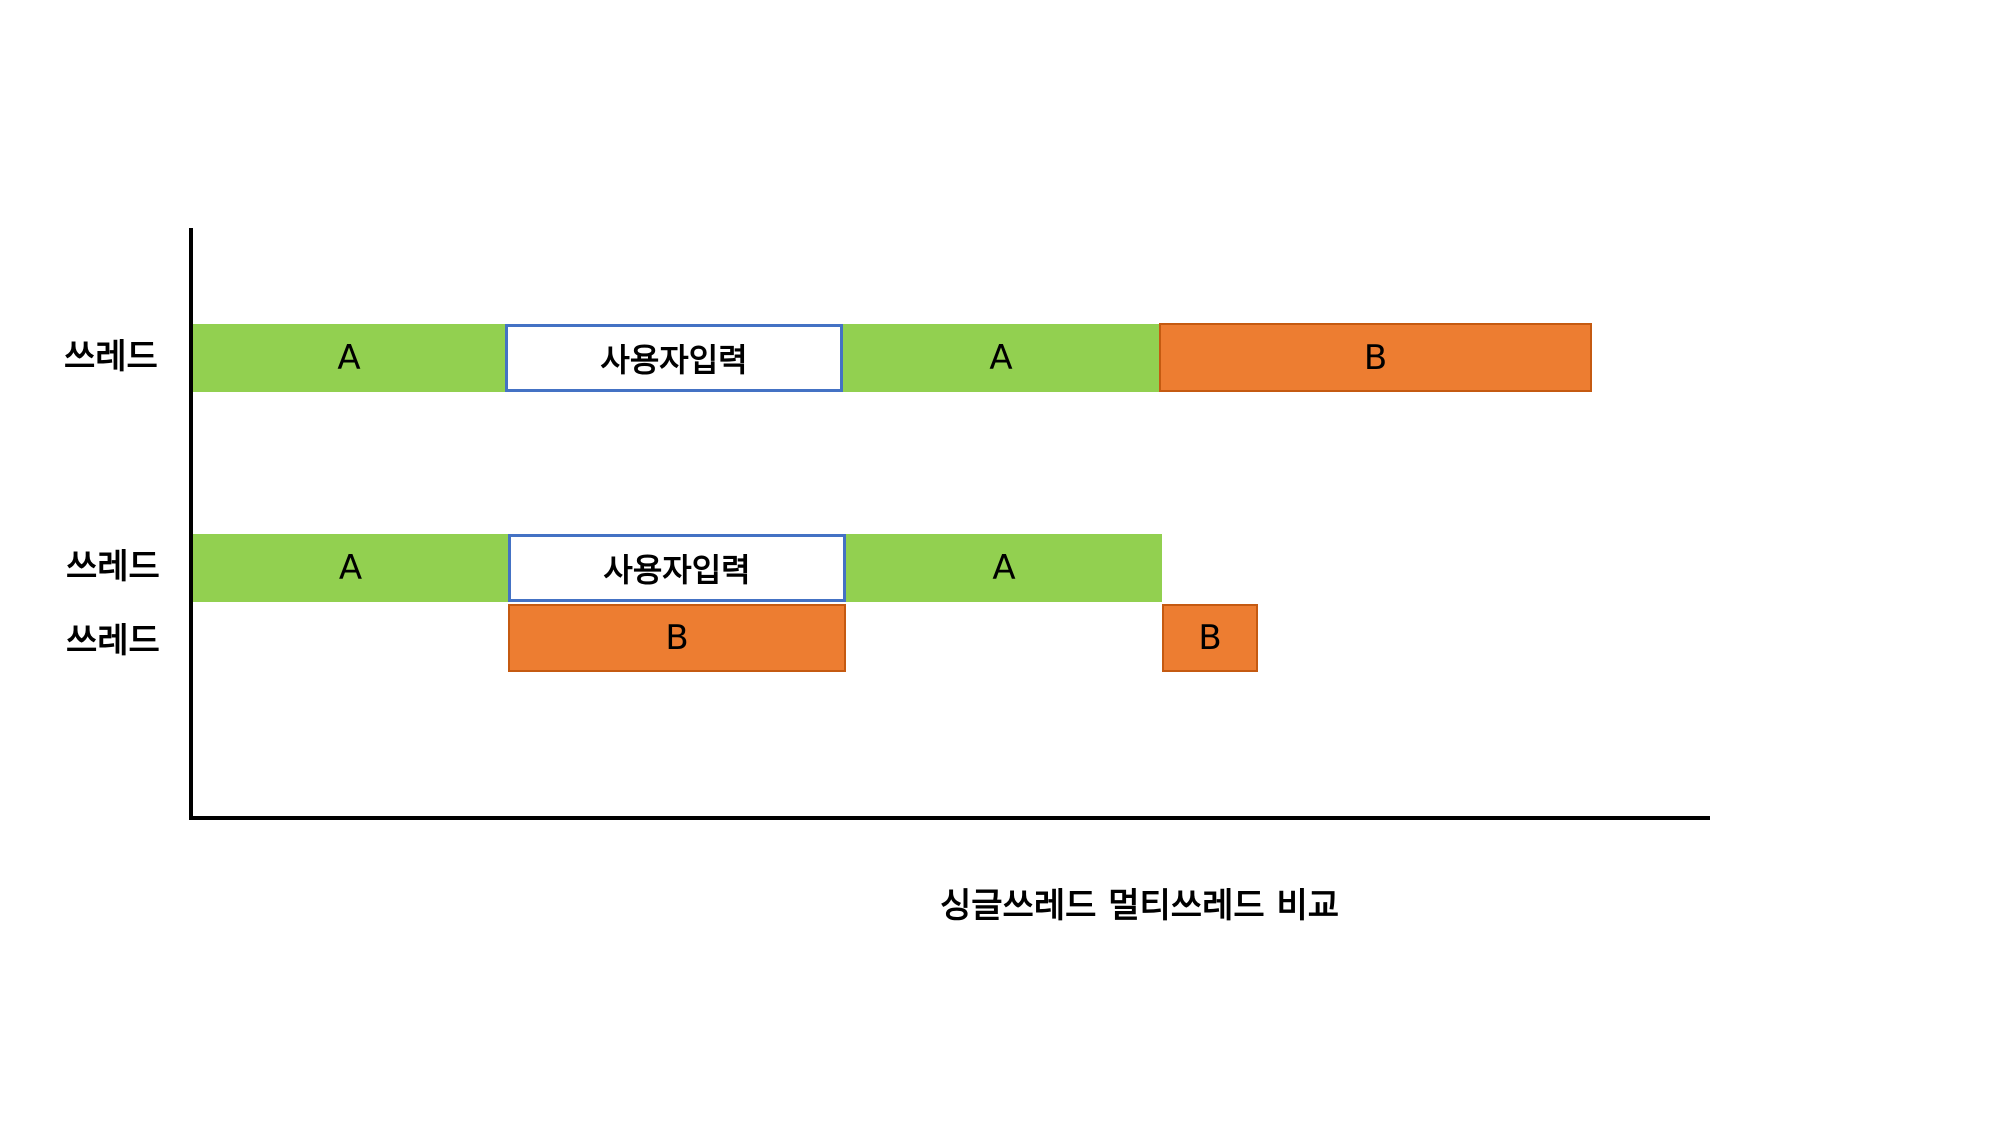  I want to click on multi-thread-1-task-a-2: A, so click(1004, 568).